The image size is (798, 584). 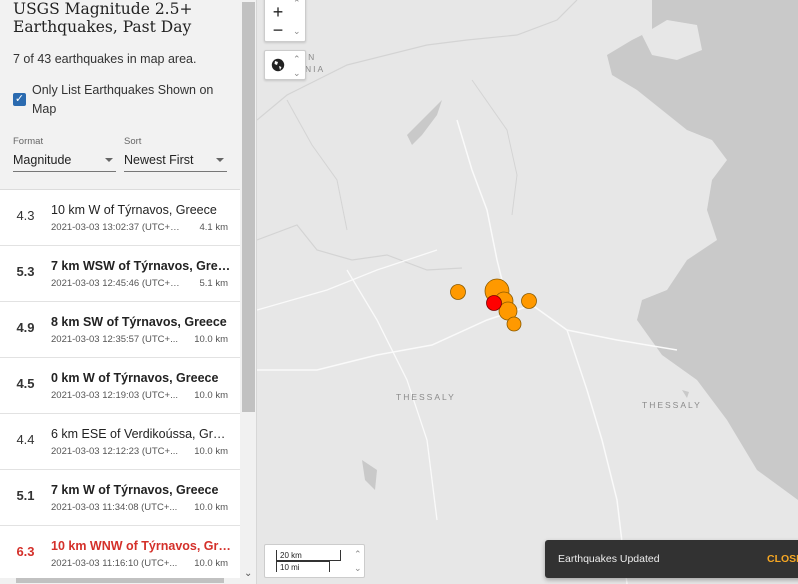 What do you see at coordinates (132, 100) in the screenshot?
I see `only-list-shown-label: Only List Earthquakes Shown on Map` at bounding box center [132, 100].